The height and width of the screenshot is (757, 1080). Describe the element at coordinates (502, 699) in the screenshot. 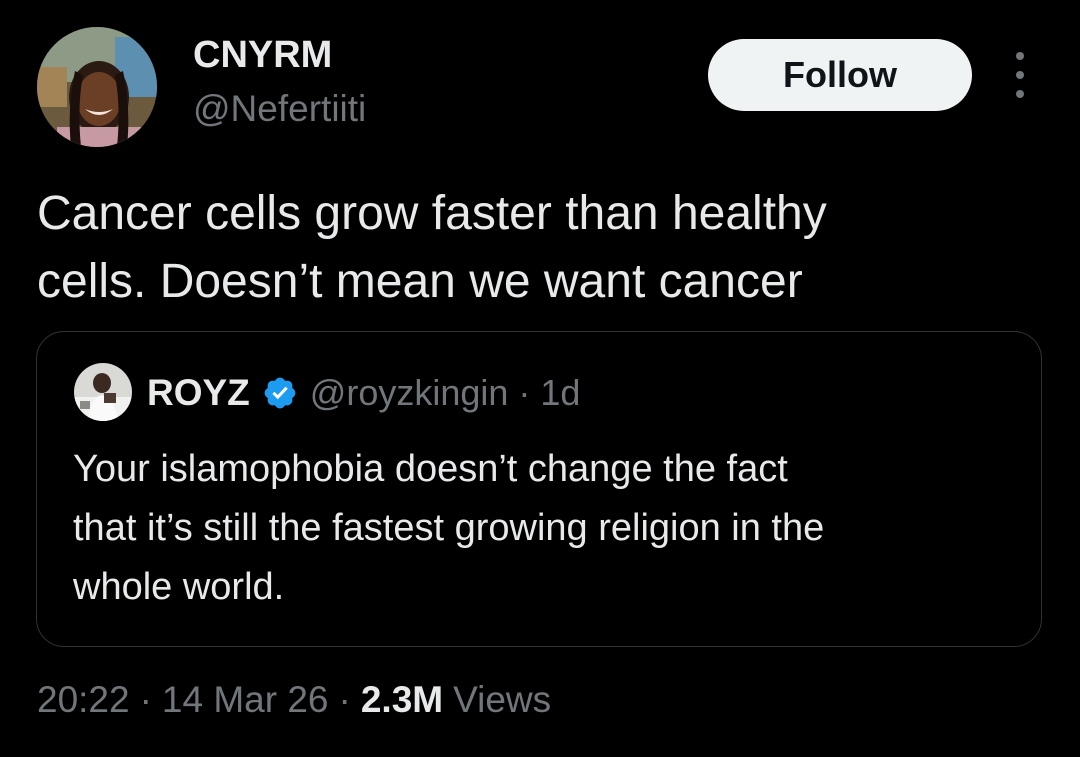

I see `views-label: Views` at that location.